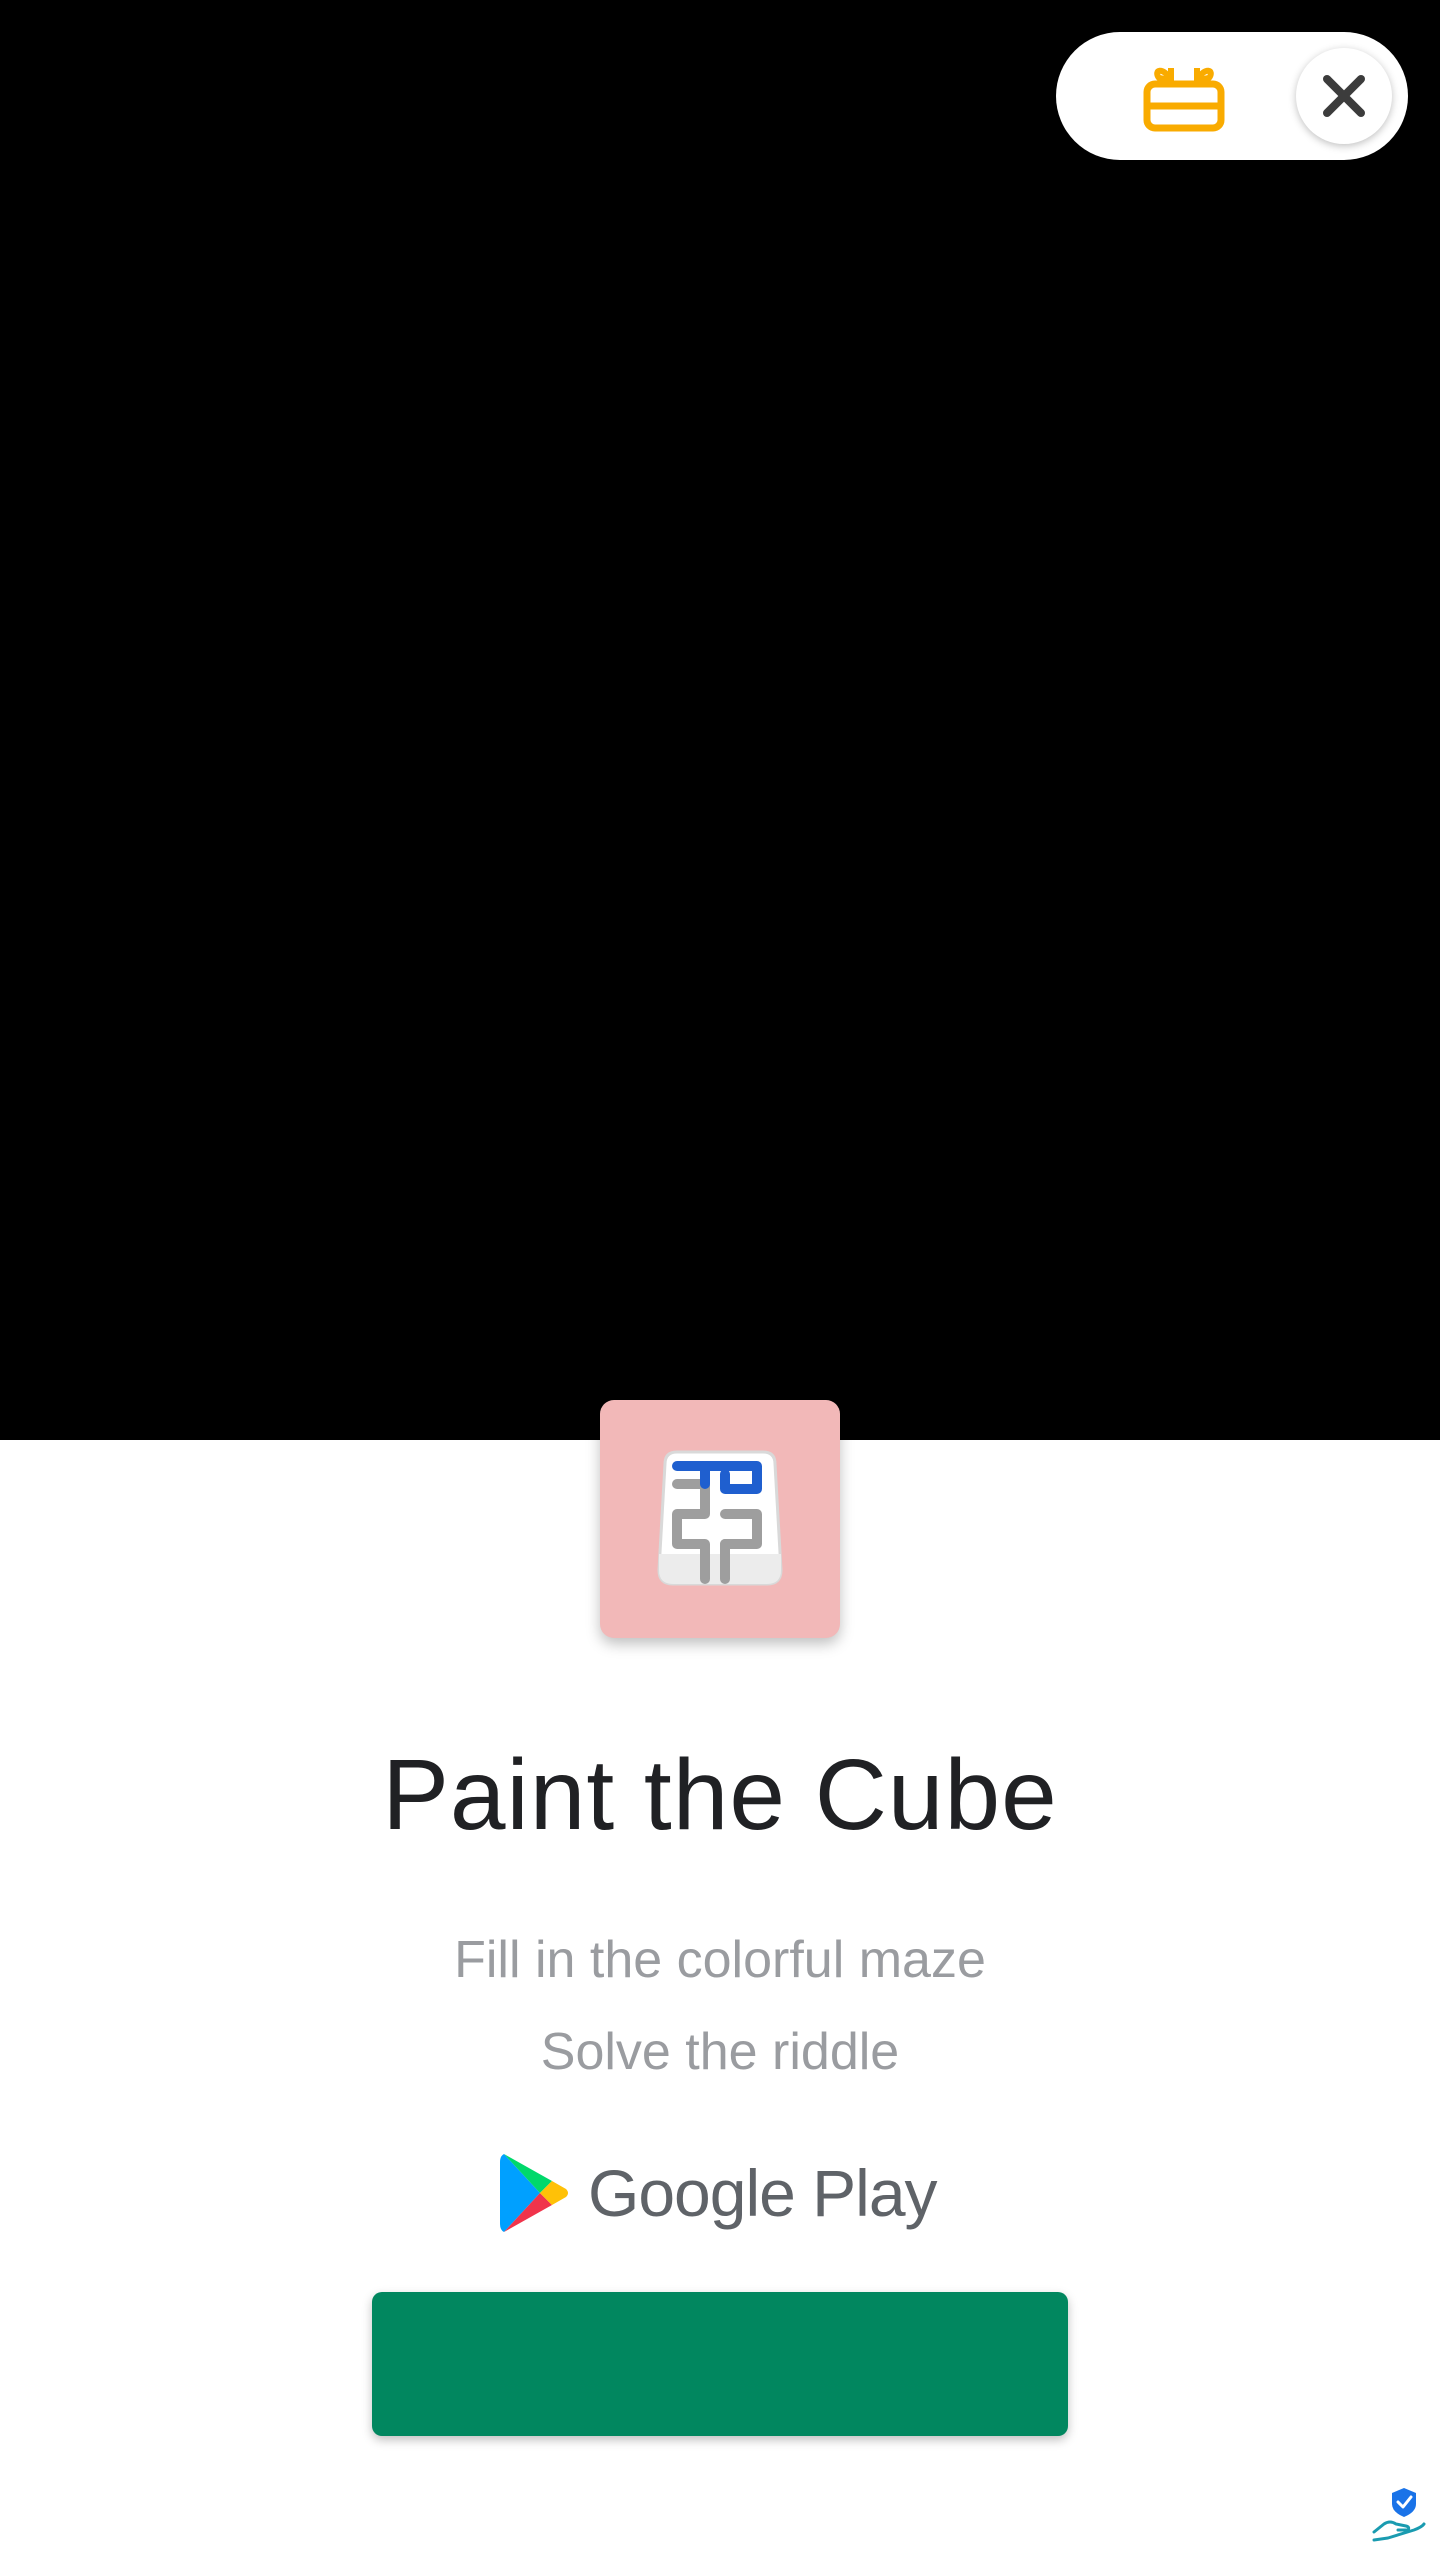 This screenshot has width=1440, height=2560. What do you see at coordinates (534, 2193) in the screenshot?
I see `google-play-logo-icon` at bounding box center [534, 2193].